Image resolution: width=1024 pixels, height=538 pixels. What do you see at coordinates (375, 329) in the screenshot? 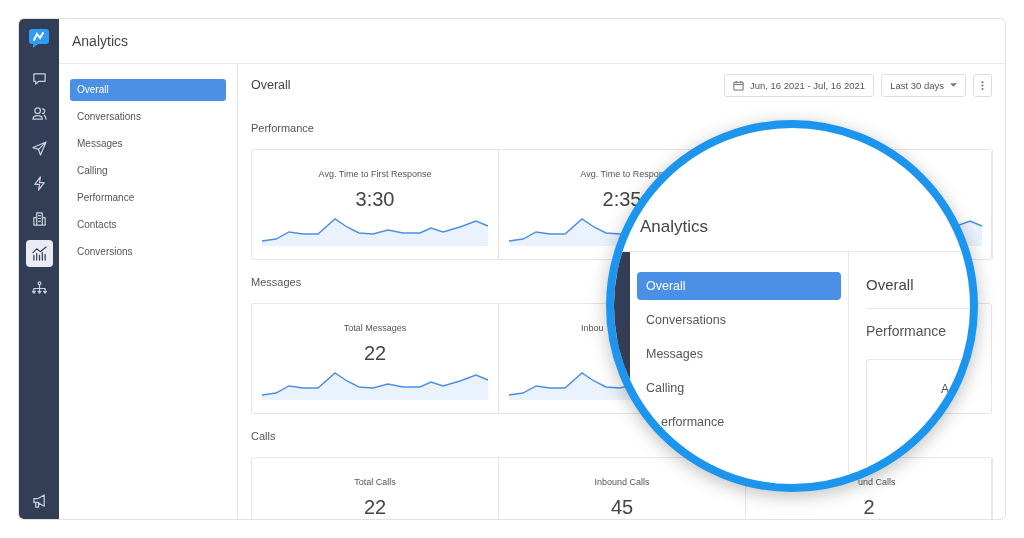
I see `stat-label: Total Messages` at bounding box center [375, 329].